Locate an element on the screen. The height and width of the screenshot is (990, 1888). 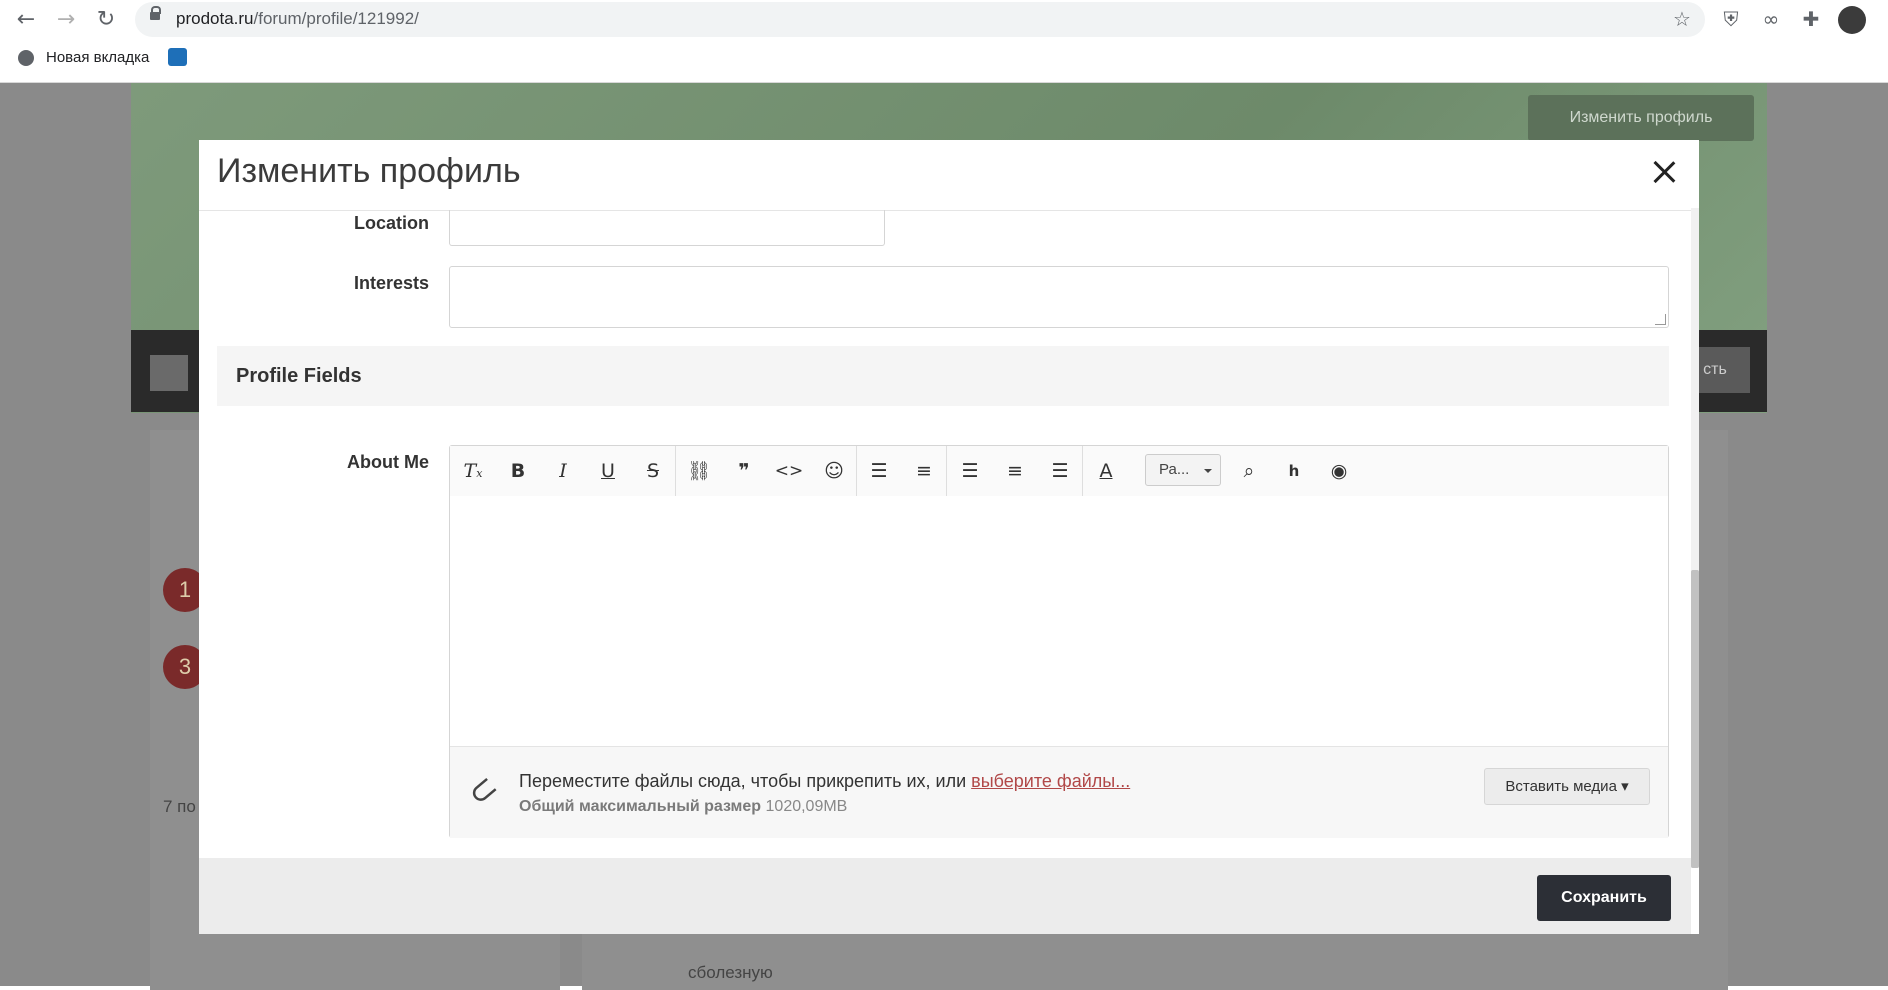
profile-avatar is located at coordinates (1852, 20).